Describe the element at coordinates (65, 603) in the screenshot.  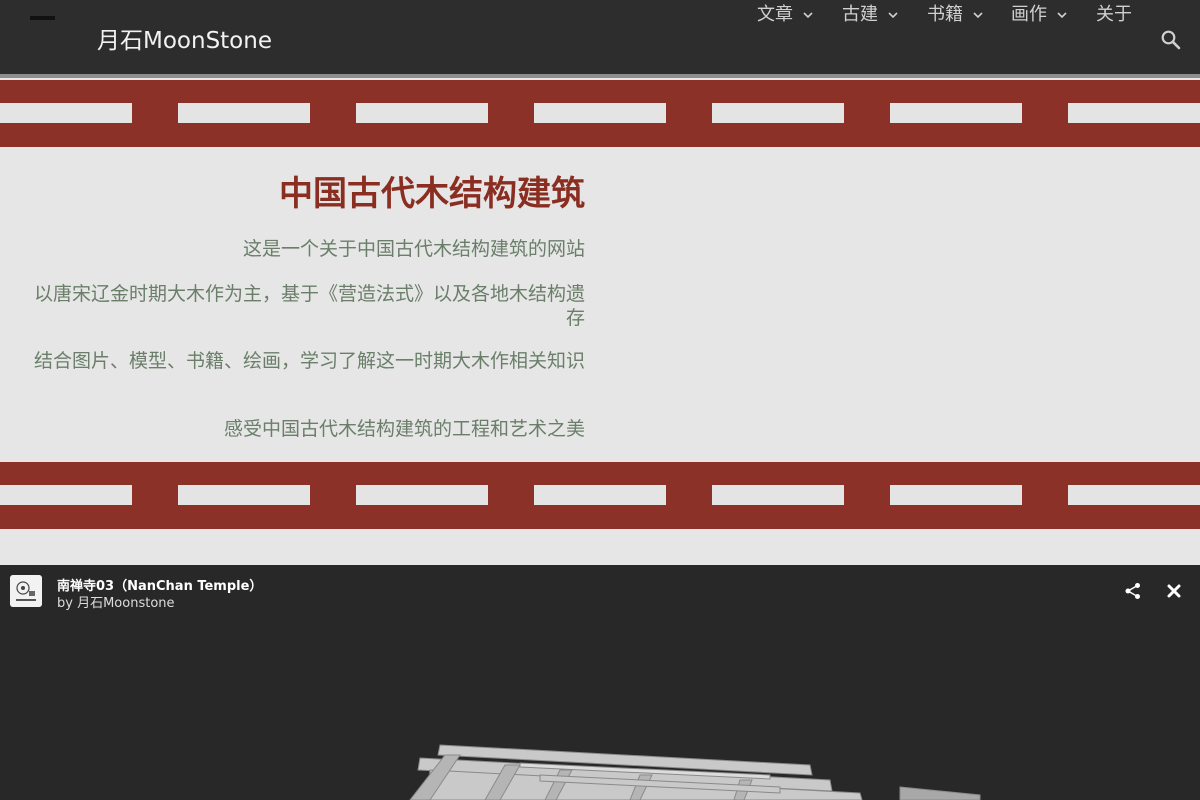
I see `author-prefix: by` at that location.